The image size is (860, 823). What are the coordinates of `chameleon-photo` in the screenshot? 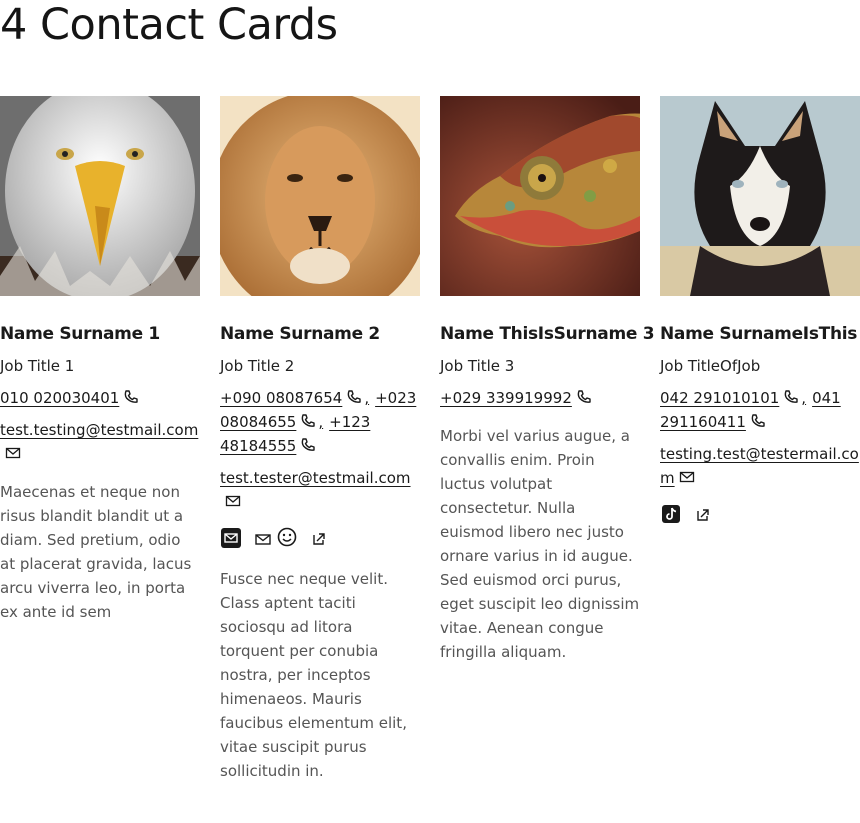 It's located at (540, 196).